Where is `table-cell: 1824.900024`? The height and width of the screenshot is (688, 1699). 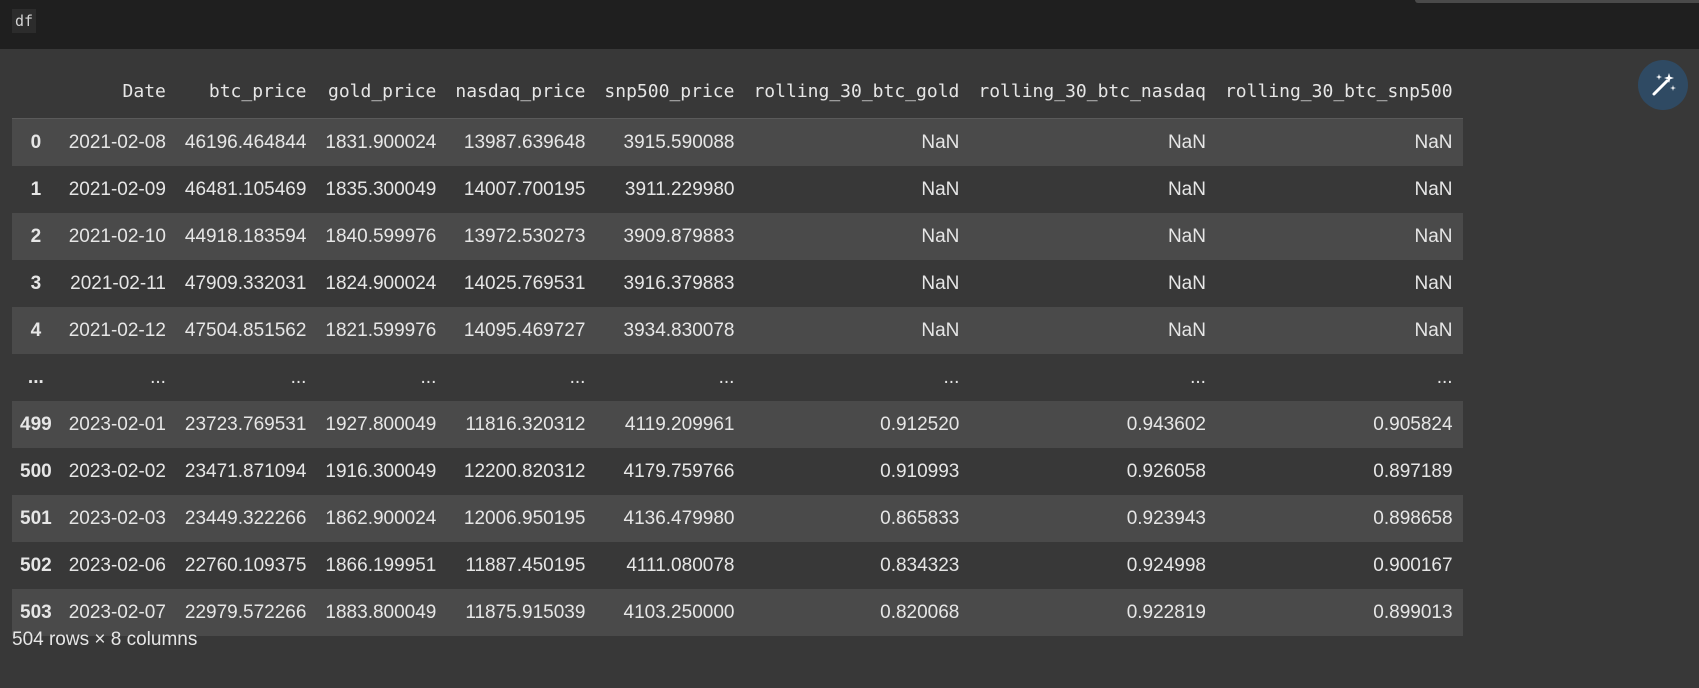 table-cell: 1824.900024 is located at coordinates (381, 283).